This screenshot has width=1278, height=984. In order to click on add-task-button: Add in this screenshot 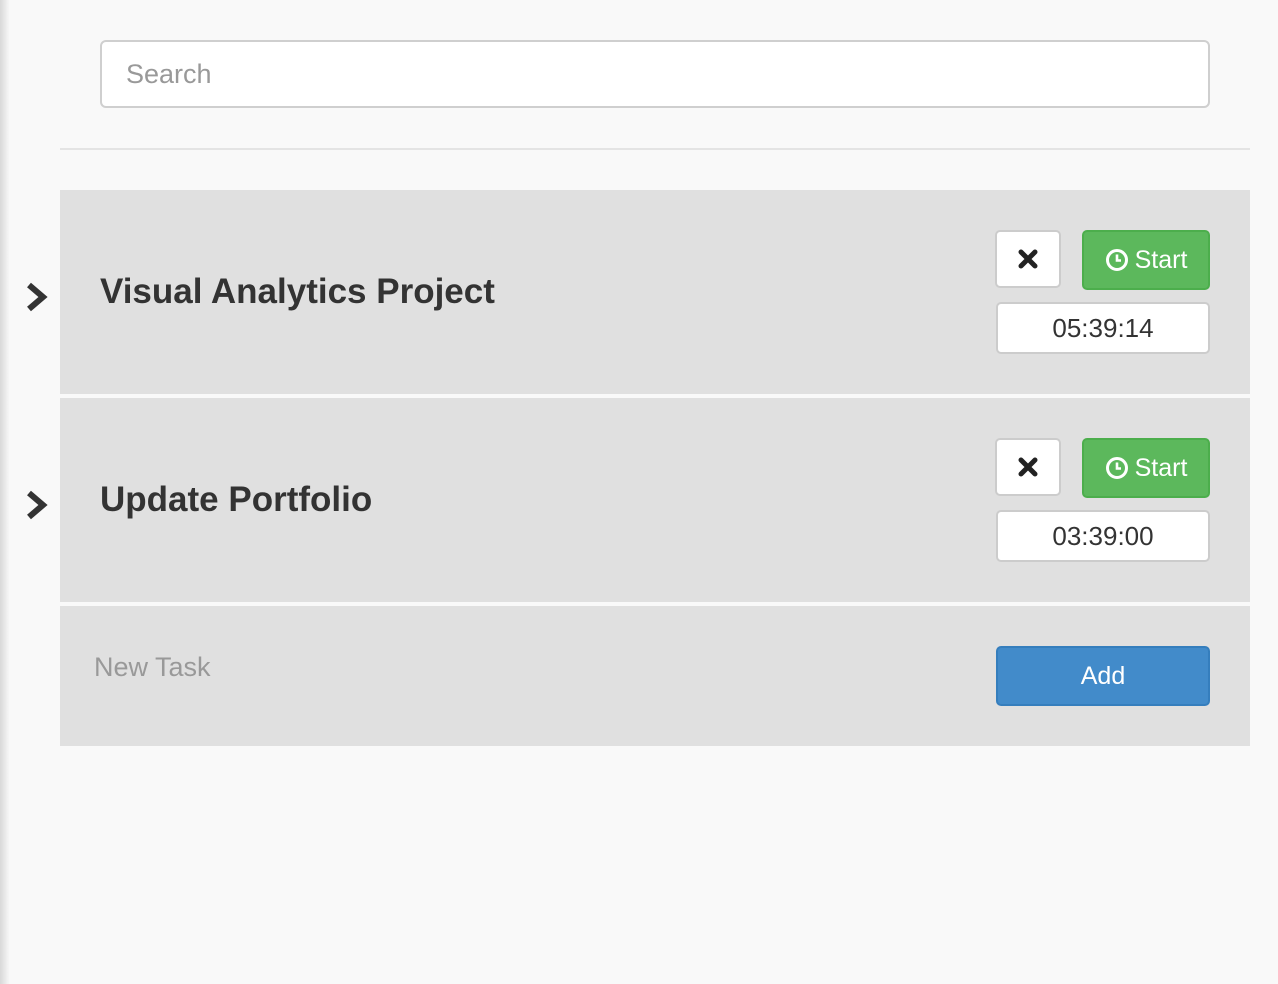, I will do `click(1103, 676)`.